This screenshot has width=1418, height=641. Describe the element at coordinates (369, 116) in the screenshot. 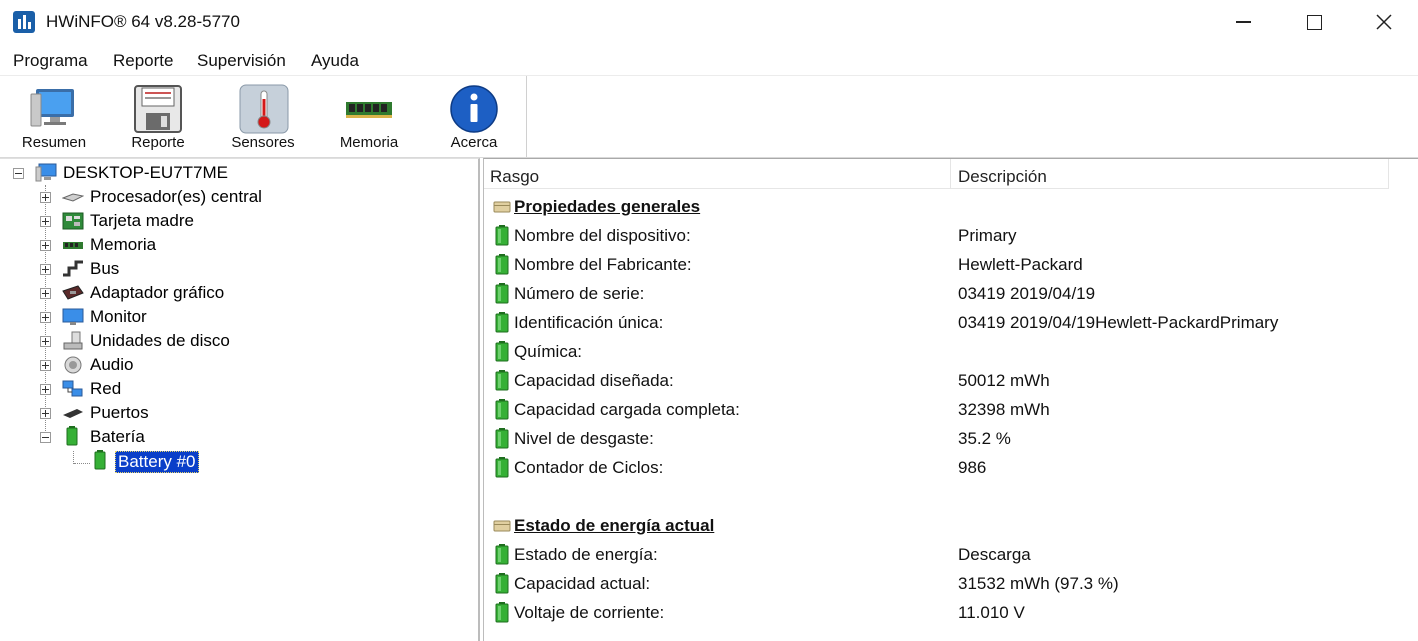

I see `memoria-button: Memoria` at that location.